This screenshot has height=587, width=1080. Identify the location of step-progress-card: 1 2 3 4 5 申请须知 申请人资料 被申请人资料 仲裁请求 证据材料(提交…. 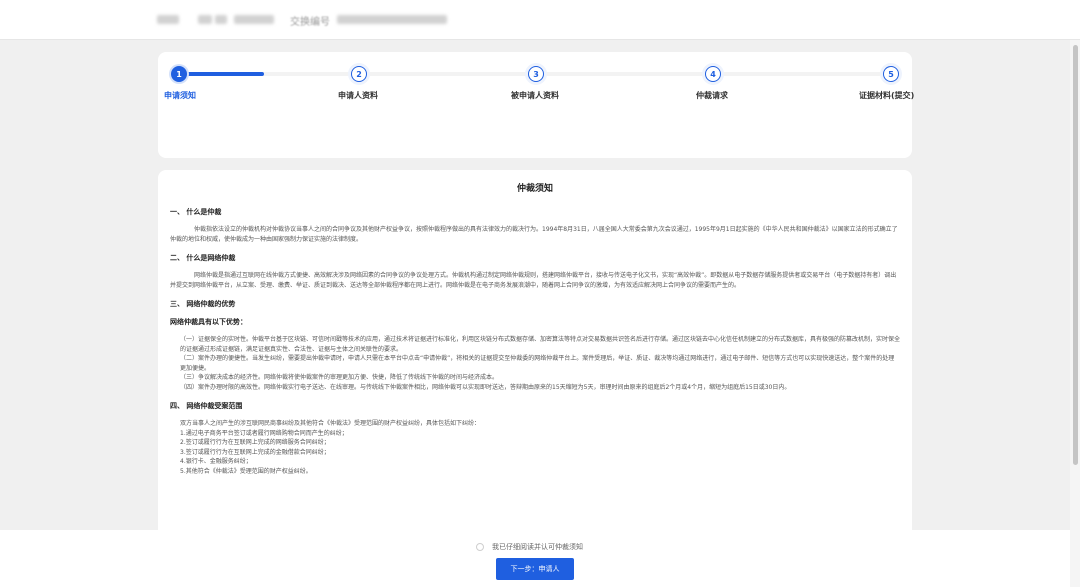
(536, 105).